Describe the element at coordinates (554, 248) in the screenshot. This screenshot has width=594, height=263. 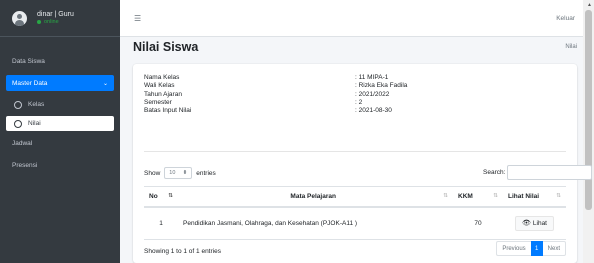
I see `pagination-next: Next` at that location.